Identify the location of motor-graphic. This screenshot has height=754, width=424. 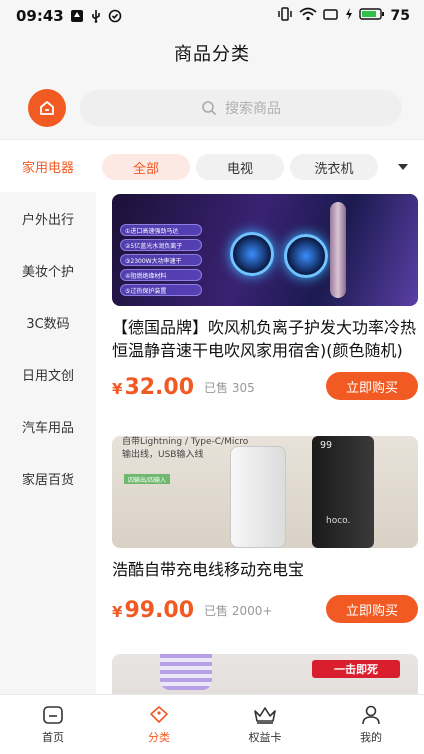
(252, 254).